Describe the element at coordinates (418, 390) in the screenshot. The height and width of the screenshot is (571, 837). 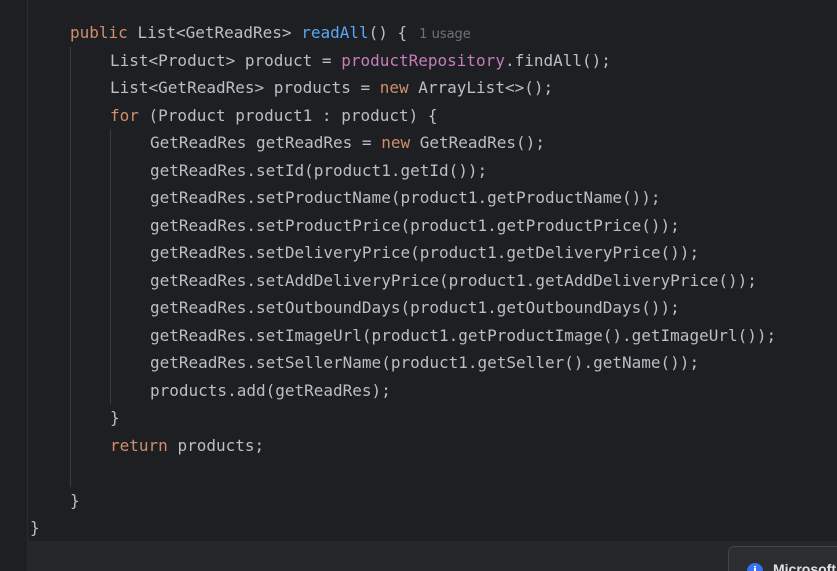
I see `code-line: products.add(getReadRes);` at that location.